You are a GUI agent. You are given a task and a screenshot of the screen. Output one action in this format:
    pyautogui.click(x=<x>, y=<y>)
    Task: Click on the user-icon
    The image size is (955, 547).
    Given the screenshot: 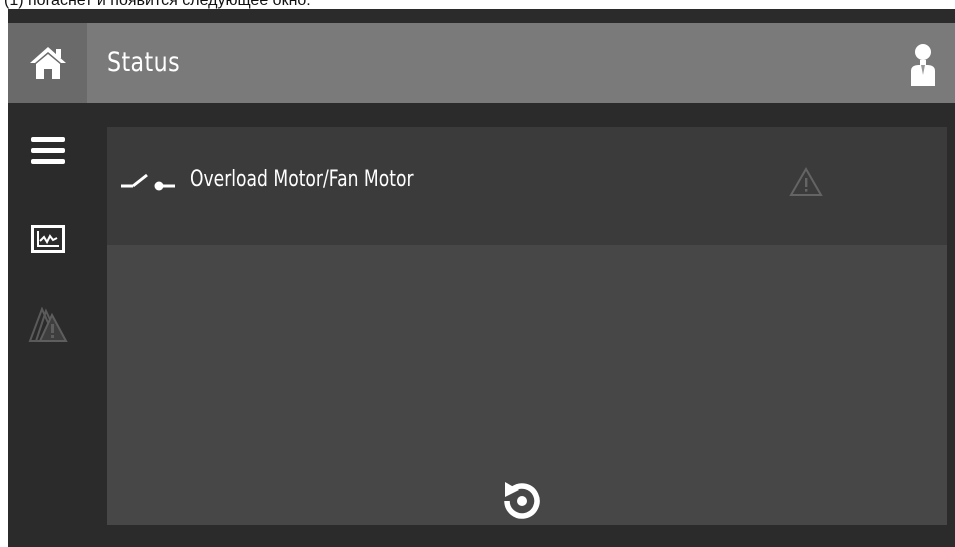 What is the action you would take?
    pyautogui.click(x=923, y=64)
    